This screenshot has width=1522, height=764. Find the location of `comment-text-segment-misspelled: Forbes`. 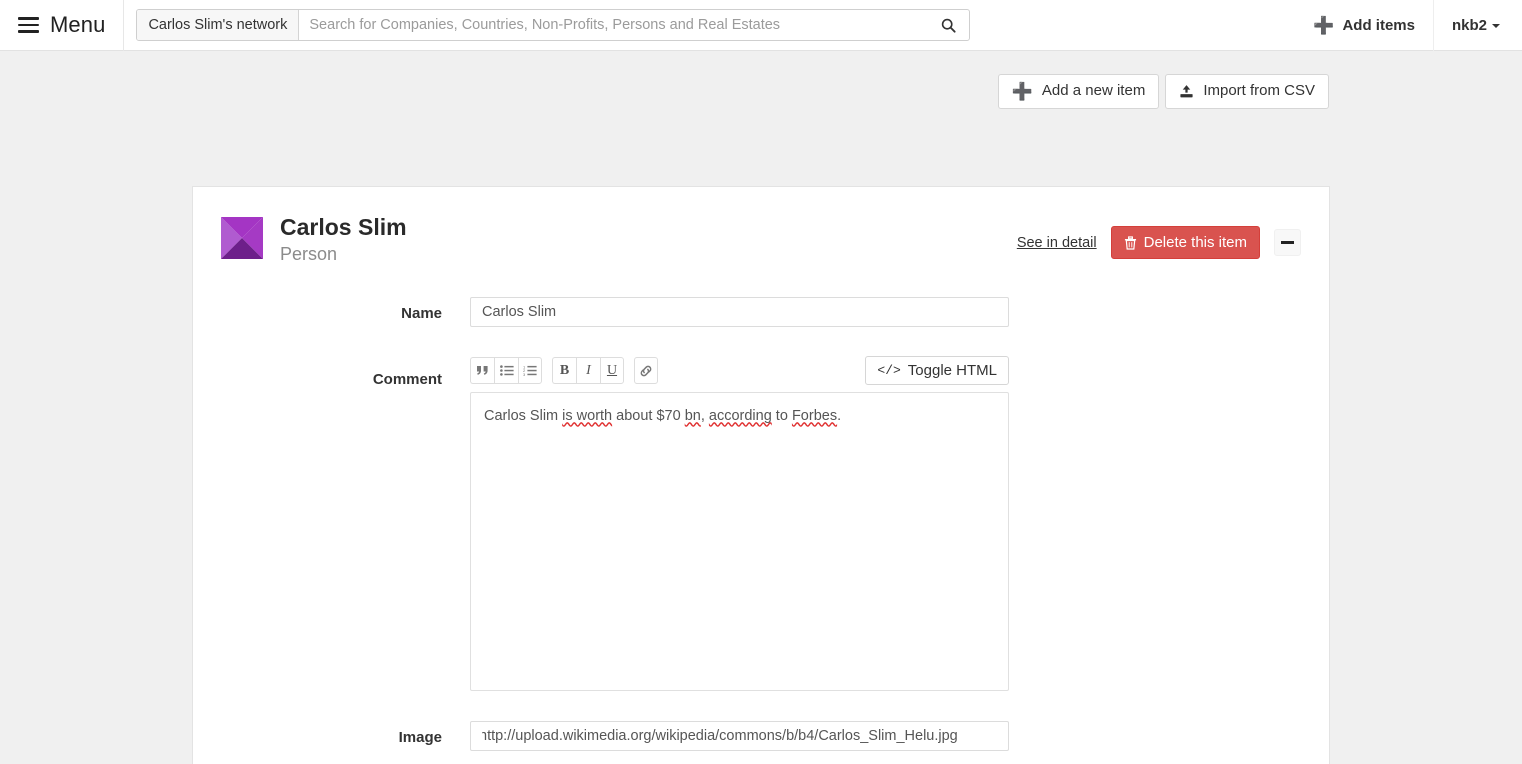

comment-text-segment-misspelled: Forbes is located at coordinates (814, 416).